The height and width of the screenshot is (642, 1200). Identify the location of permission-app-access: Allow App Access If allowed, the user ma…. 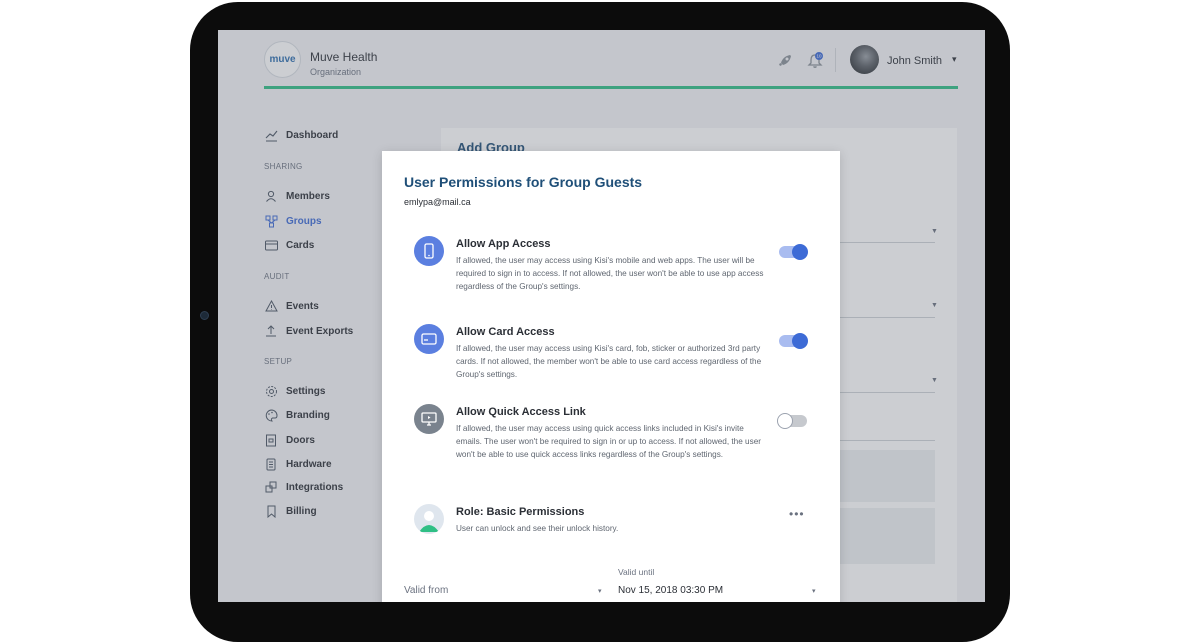
(614, 271).